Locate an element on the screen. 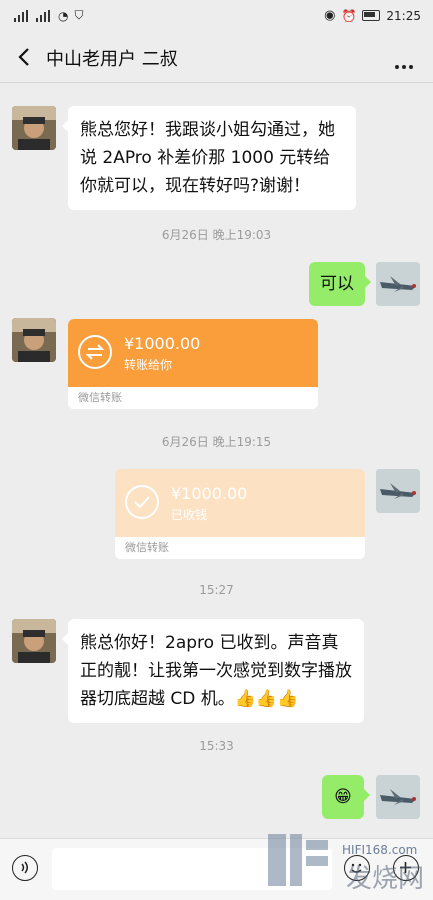 Image resolution: width=433 pixels, height=900 pixels. transfer-card-body: ¥1000.00 转账给你 is located at coordinates (193, 353).